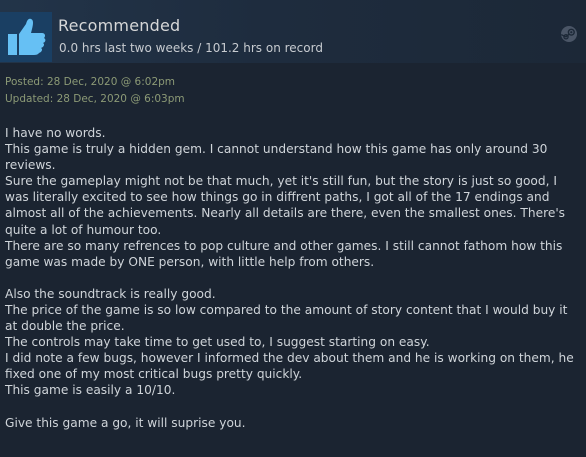  What do you see at coordinates (569, 34) in the screenshot?
I see `steam-icon` at bounding box center [569, 34].